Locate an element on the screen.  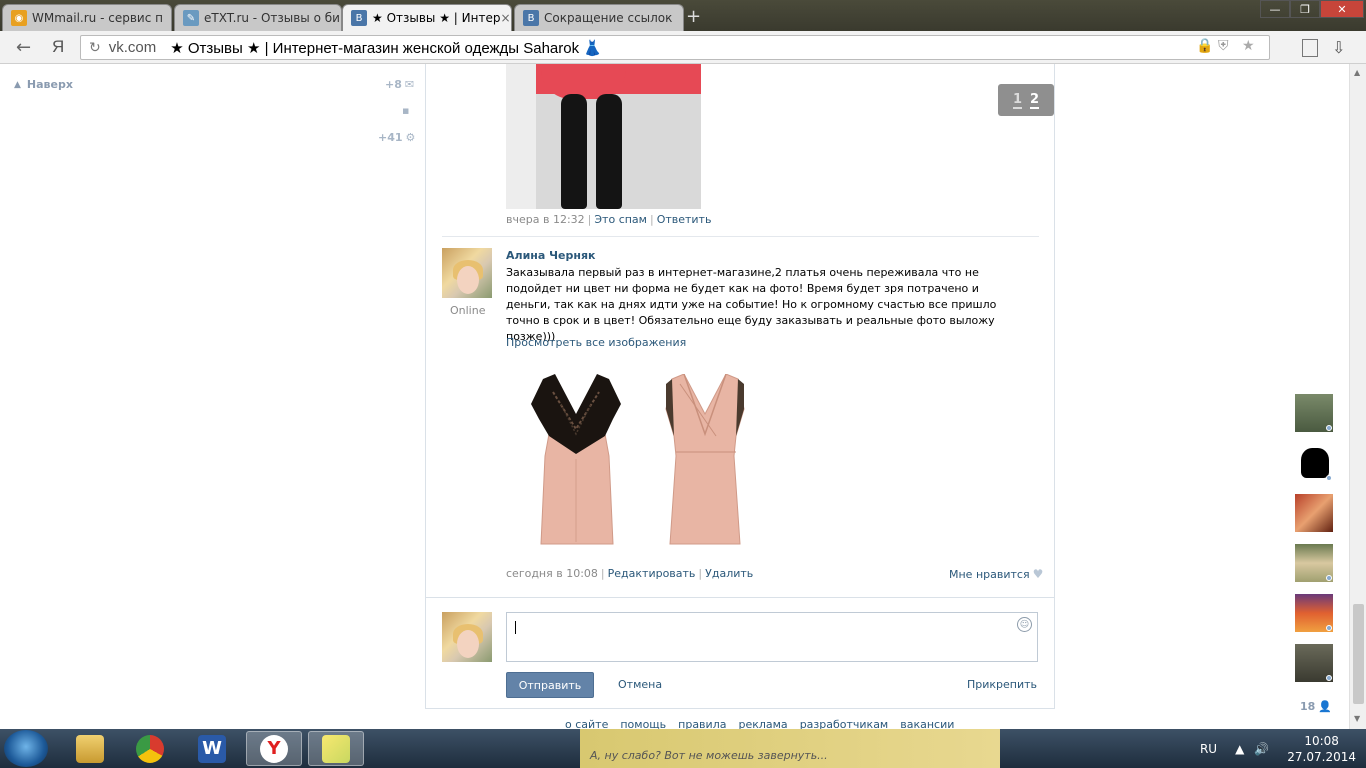
yandex-browser-icon: Y is located at coordinates (274, 748).